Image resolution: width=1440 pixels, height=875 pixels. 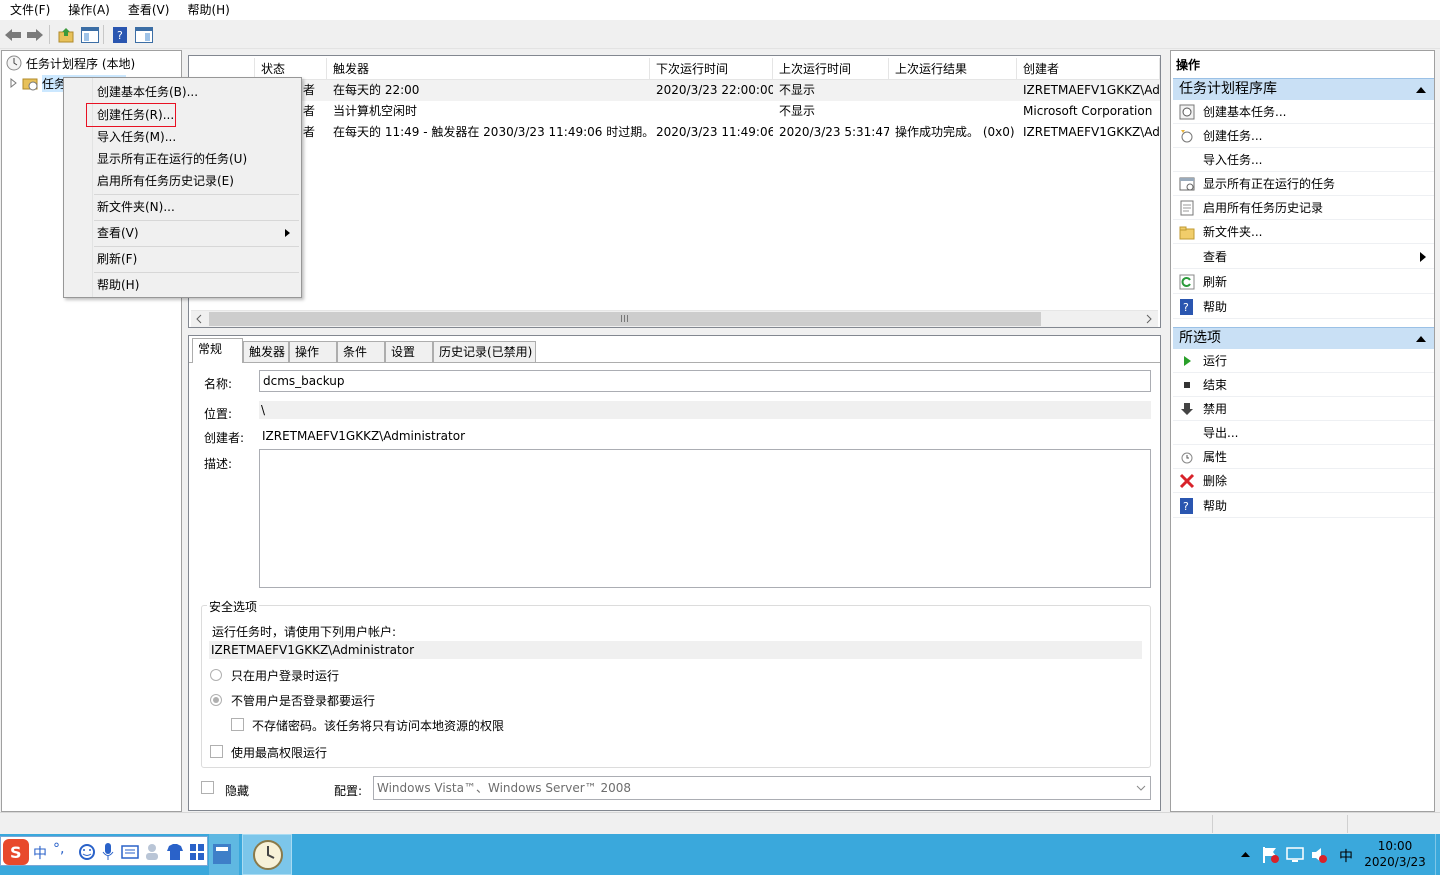 I want to click on menu-action: 操作(A), so click(x=88, y=10).